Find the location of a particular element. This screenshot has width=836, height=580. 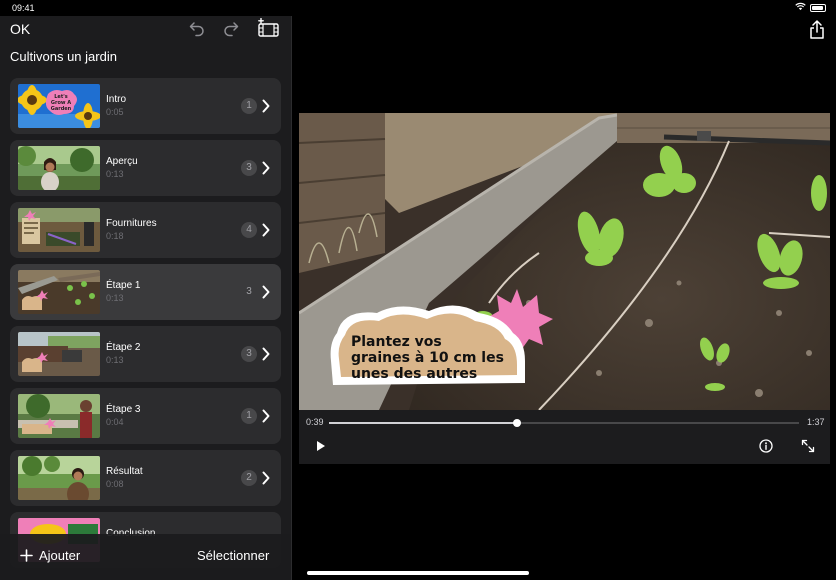

share-icon is located at coordinates (817, 30).